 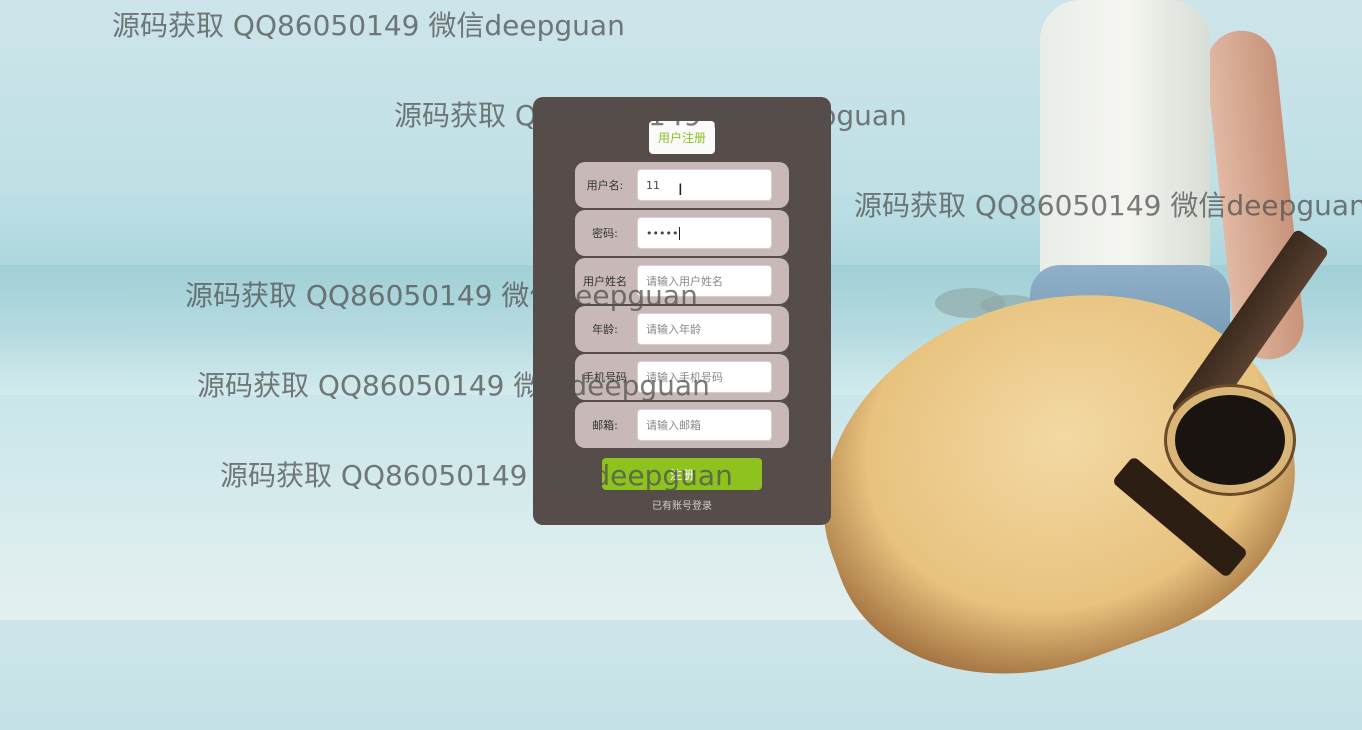 What do you see at coordinates (1125, 145) in the screenshot?
I see `shirt` at bounding box center [1125, 145].